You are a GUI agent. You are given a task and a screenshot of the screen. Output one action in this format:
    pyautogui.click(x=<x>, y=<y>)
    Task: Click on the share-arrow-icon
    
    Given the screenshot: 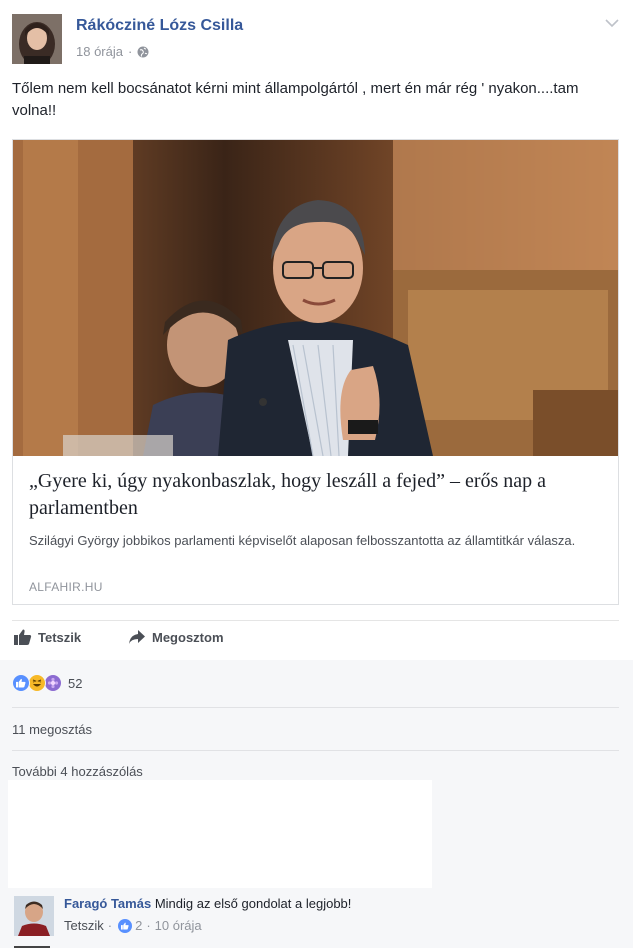 What is the action you would take?
    pyautogui.click(x=137, y=637)
    